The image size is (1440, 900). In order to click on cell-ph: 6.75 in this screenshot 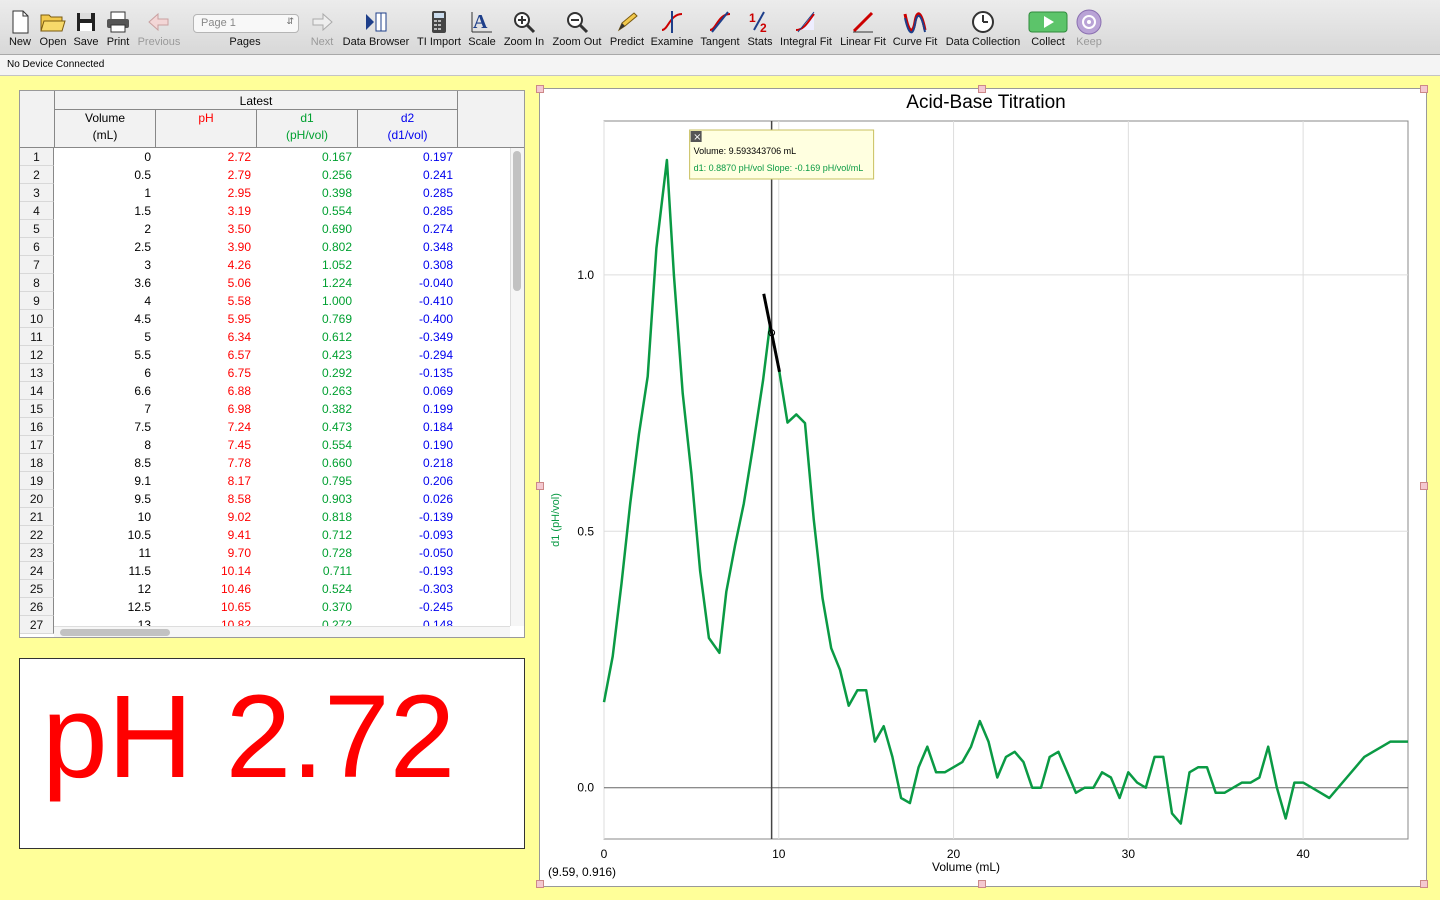, I will do `click(205, 373)`.